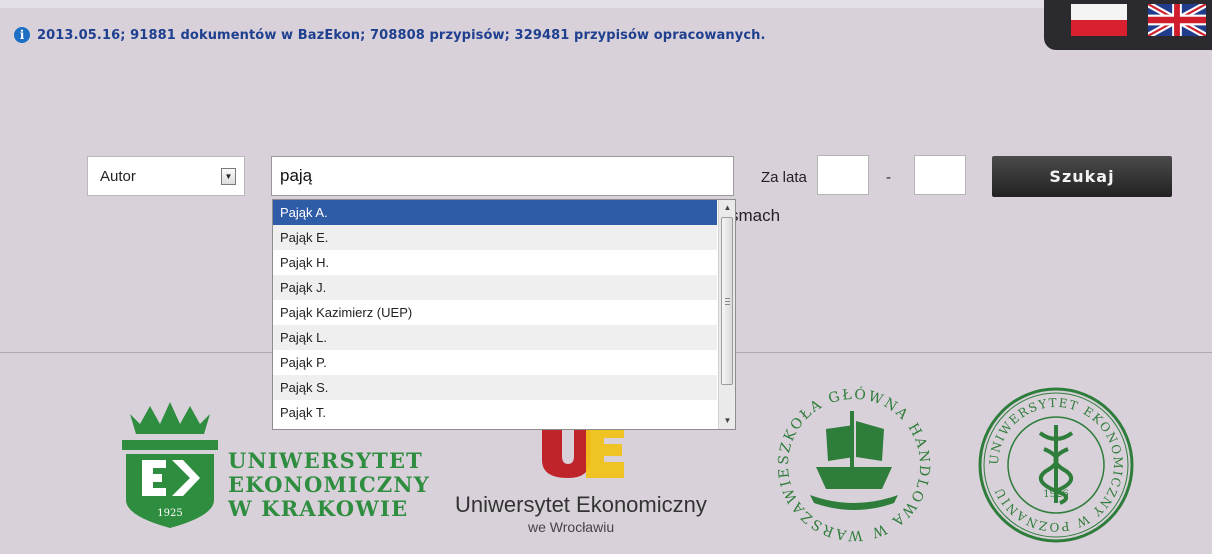 This screenshot has height=554, width=1212. I want to click on scroll-up-icon: ▲, so click(727, 208).